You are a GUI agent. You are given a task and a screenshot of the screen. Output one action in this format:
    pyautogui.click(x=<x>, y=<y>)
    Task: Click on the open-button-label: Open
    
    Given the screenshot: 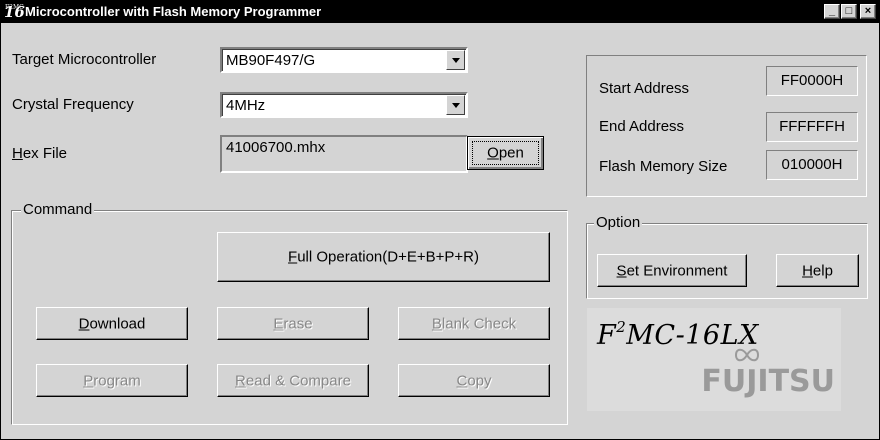 What is the action you would take?
    pyautogui.click(x=505, y=153)
    